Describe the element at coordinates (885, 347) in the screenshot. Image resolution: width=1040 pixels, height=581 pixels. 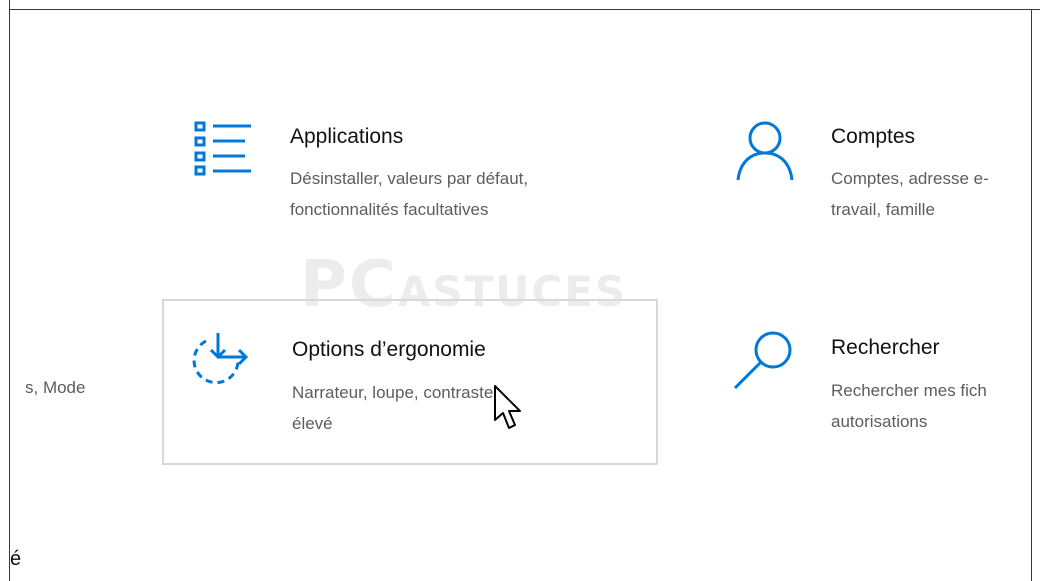
I see `tile-title: Rechercher` at that location.